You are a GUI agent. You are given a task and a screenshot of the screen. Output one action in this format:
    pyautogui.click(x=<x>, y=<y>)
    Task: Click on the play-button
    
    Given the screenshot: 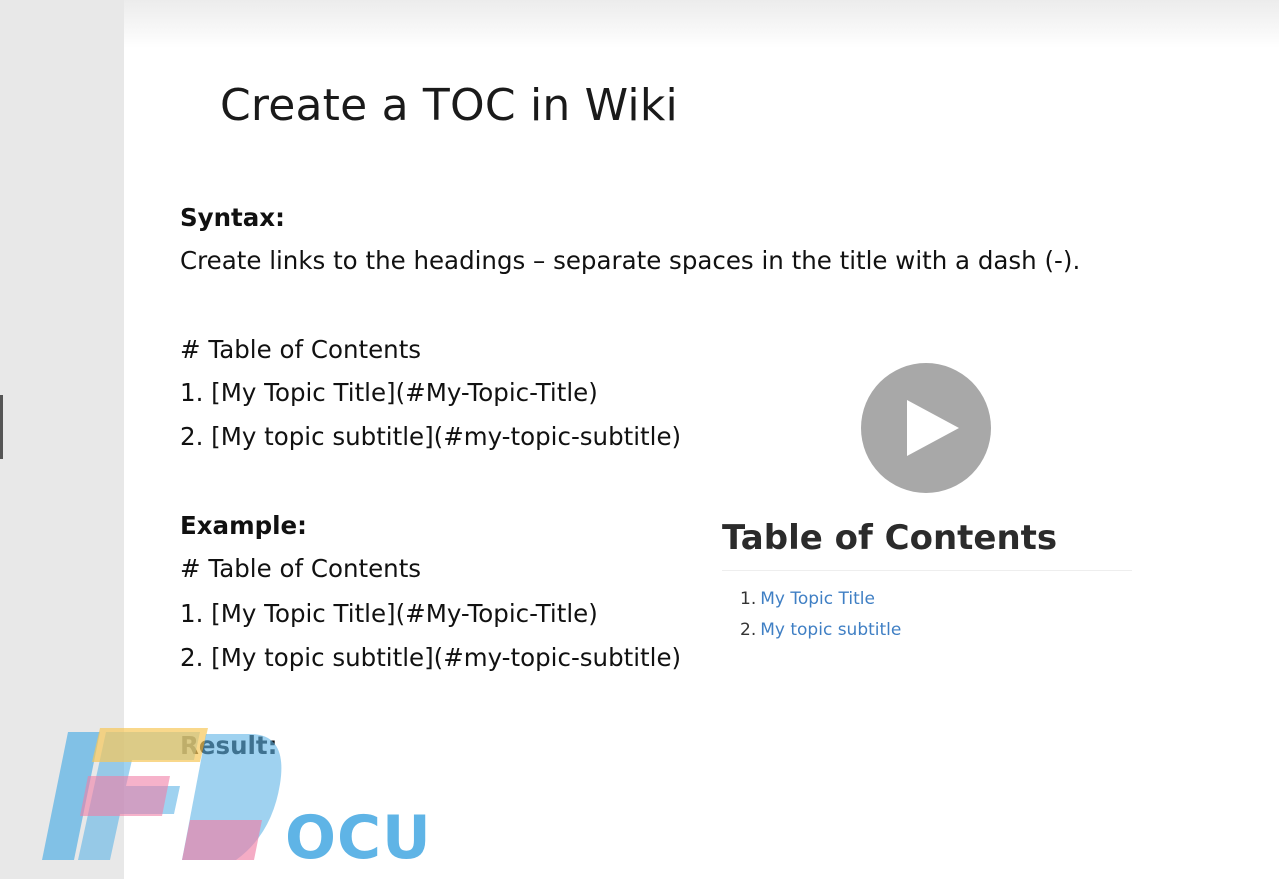 What is the action you would take?
    pyautogui.click(x=926, y=428)
    